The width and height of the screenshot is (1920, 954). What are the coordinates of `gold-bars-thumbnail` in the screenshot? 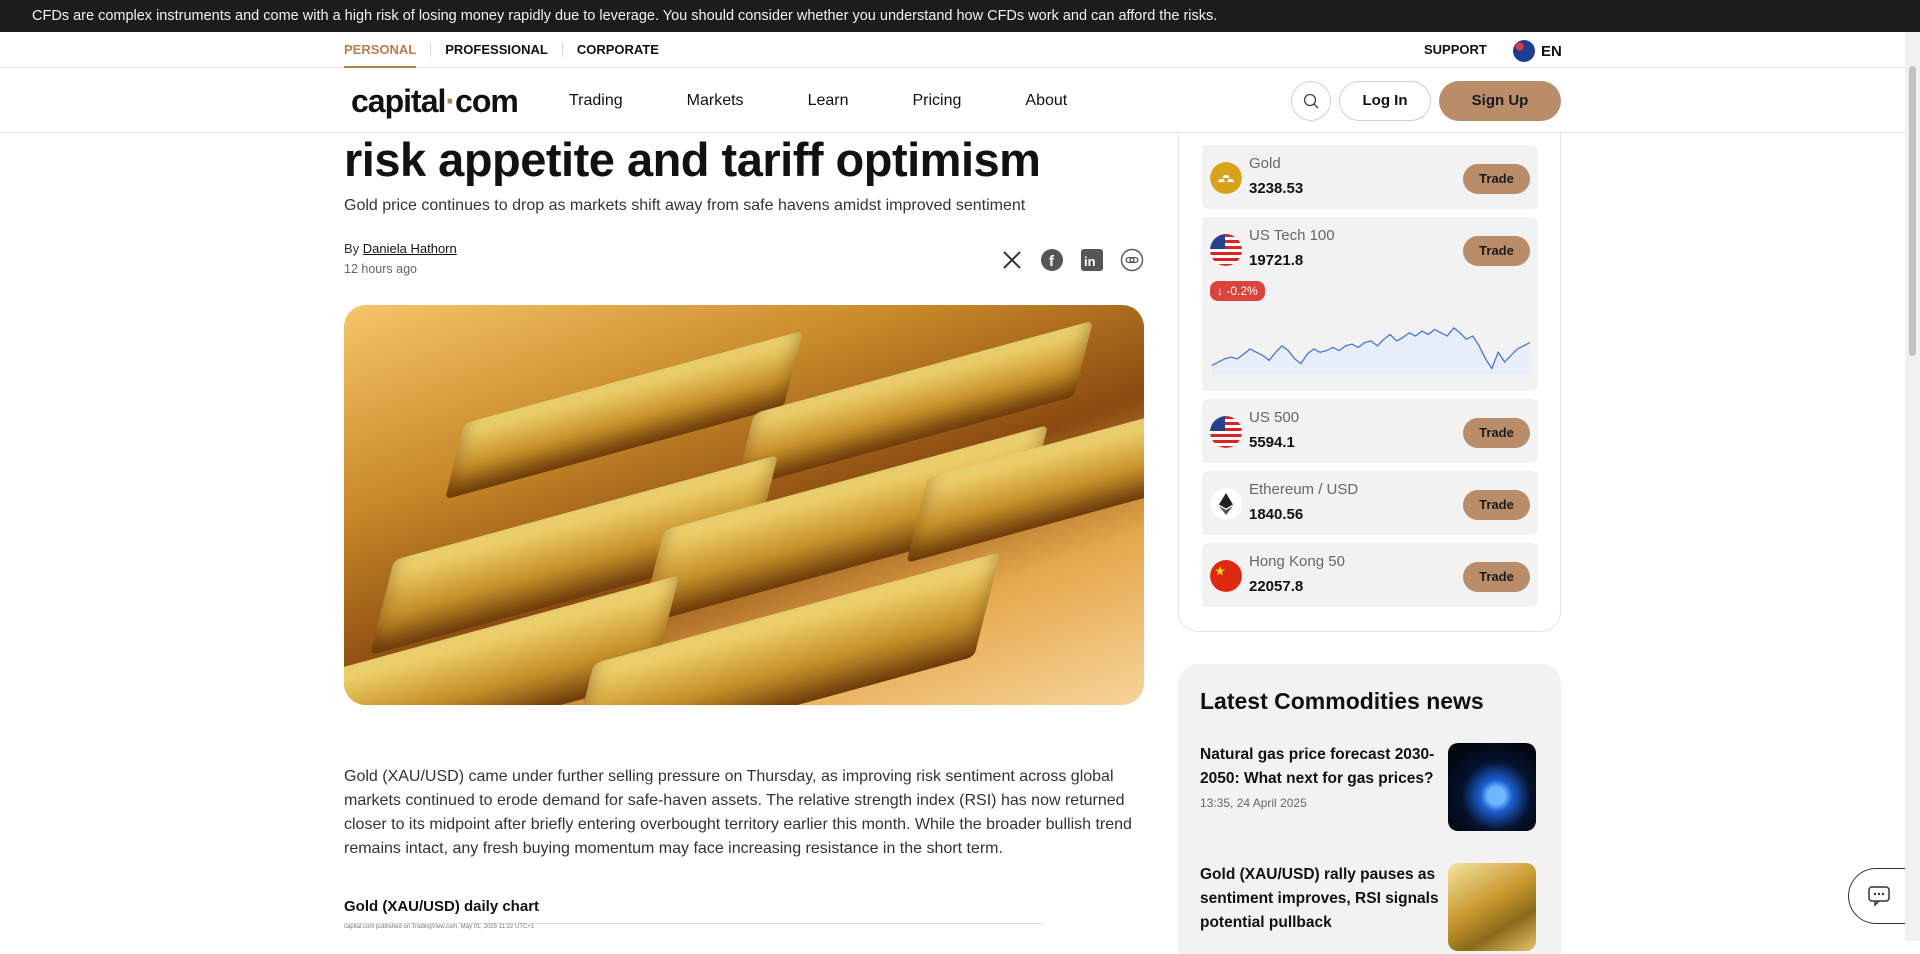 It's located at (1492, 907).